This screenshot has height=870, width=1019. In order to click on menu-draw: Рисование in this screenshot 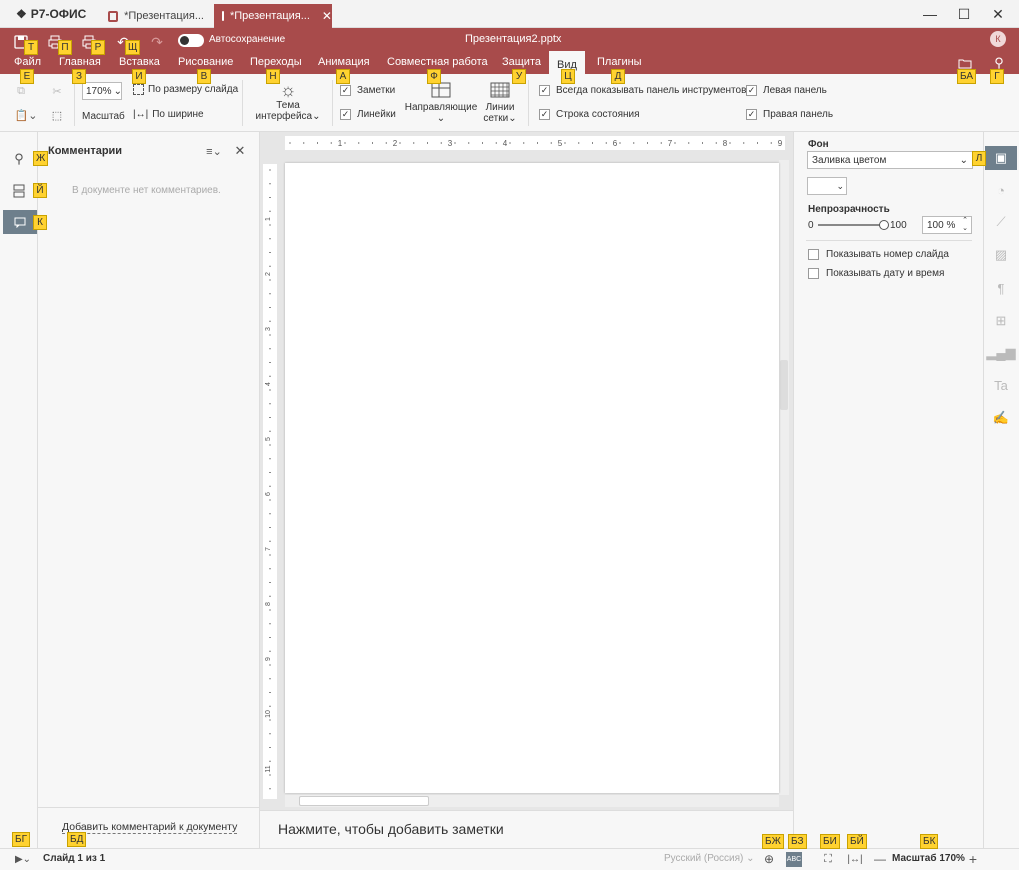, I will do `click(205, 62)`.